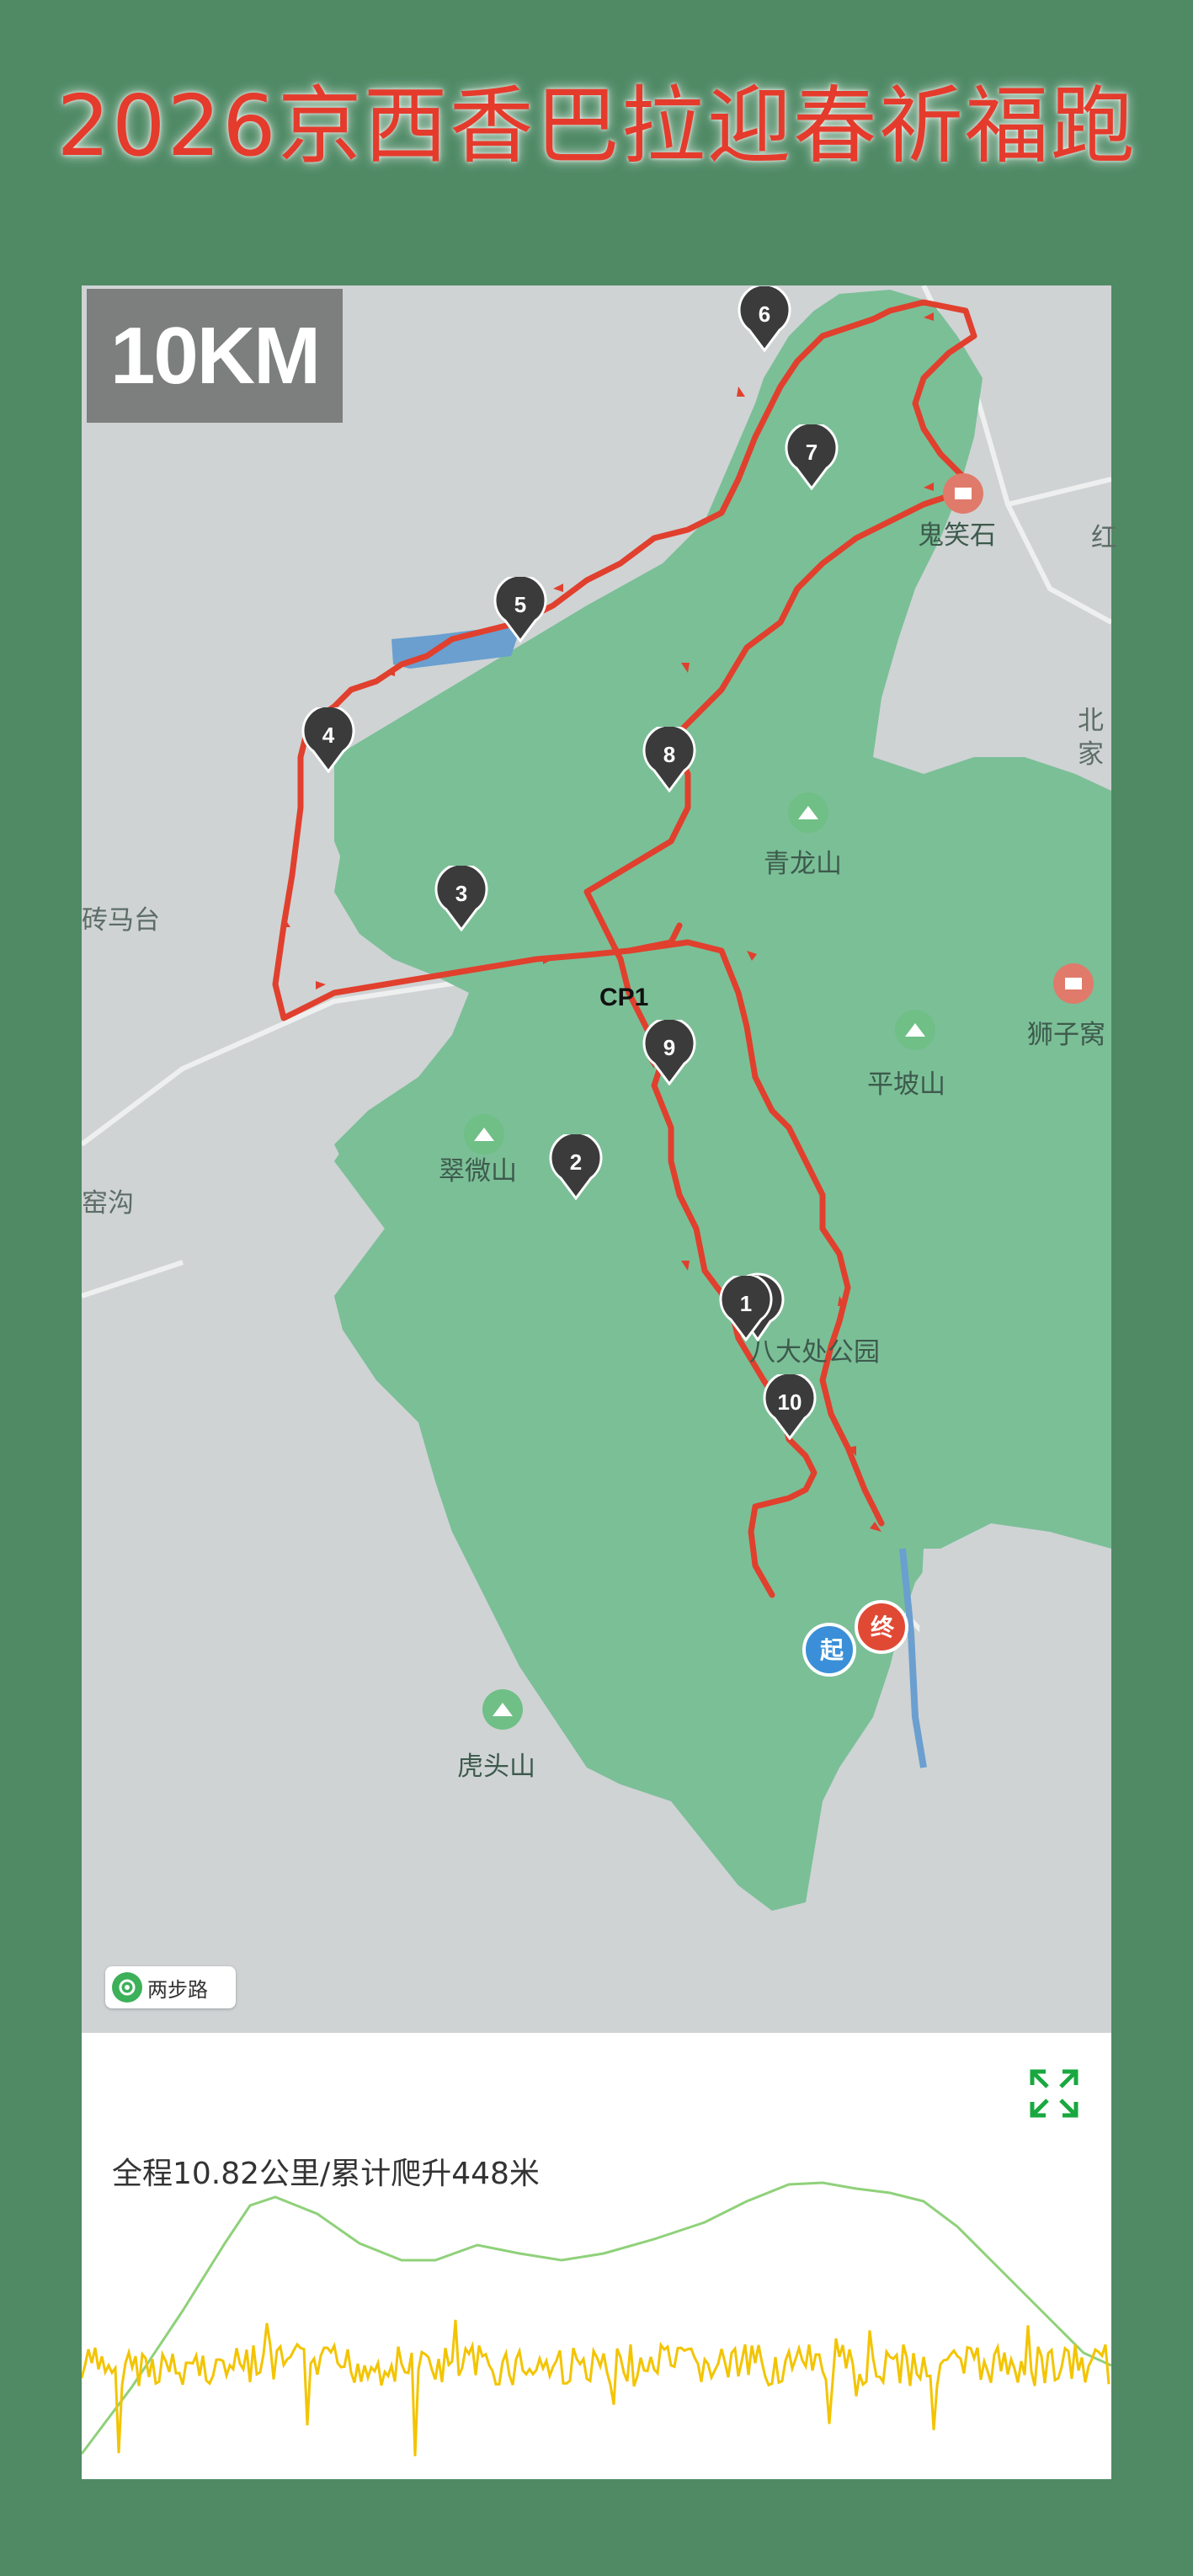 This screenshot has height=2576, width=1193. What do you see at coordinates (669, 754) in the screenshot?
I see `waypoint-number: 8` at bounding box center [669, 754].